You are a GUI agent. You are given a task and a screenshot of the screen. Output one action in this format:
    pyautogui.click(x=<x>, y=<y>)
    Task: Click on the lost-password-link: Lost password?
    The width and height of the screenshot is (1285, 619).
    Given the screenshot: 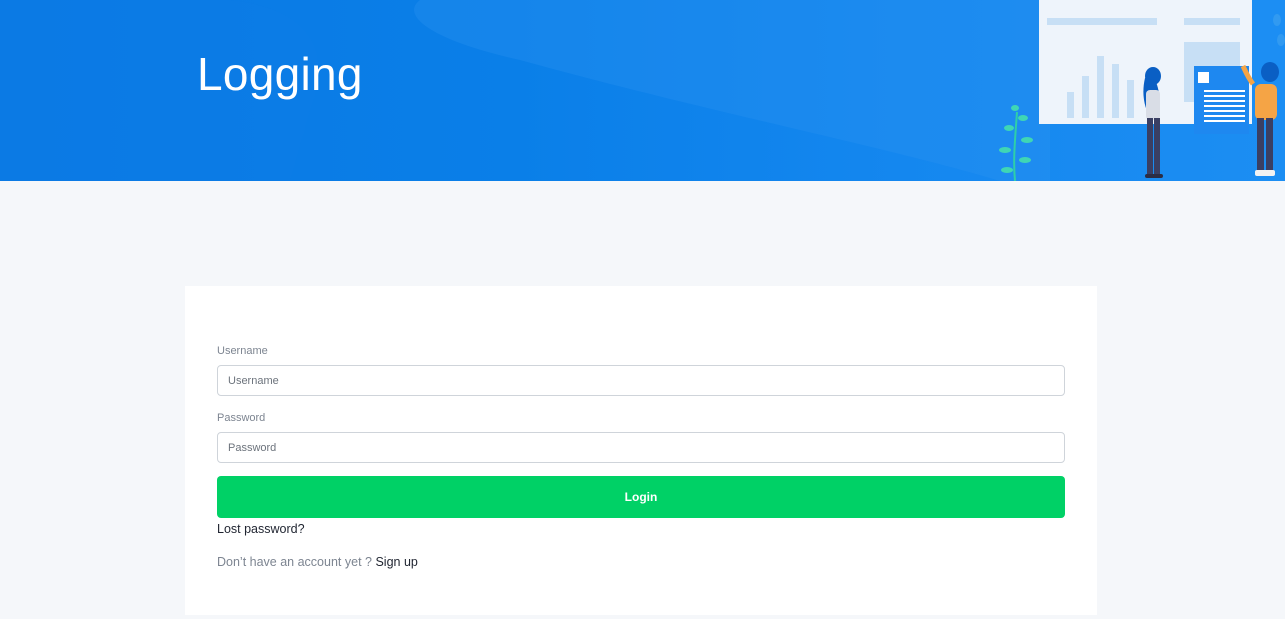 What is the action you would take?
    pyautogui.click(x=261, y=529)
    